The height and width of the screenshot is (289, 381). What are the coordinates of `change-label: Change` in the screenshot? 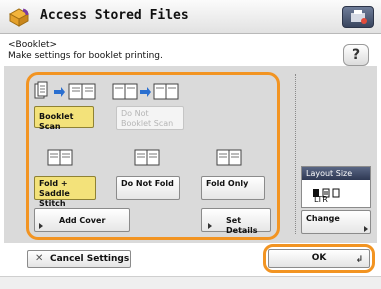 It's located at (323, 218).